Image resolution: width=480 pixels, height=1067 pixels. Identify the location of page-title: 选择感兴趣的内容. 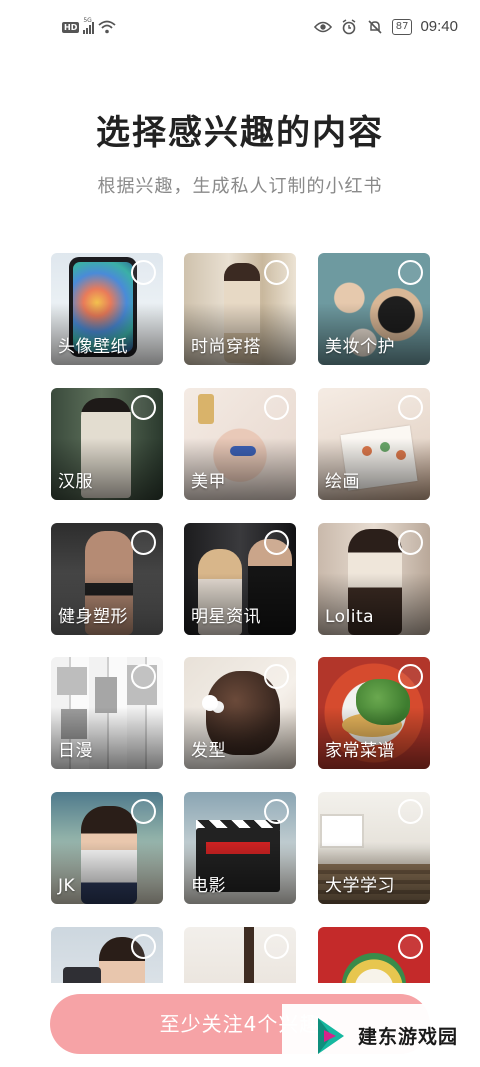
(240, 133).